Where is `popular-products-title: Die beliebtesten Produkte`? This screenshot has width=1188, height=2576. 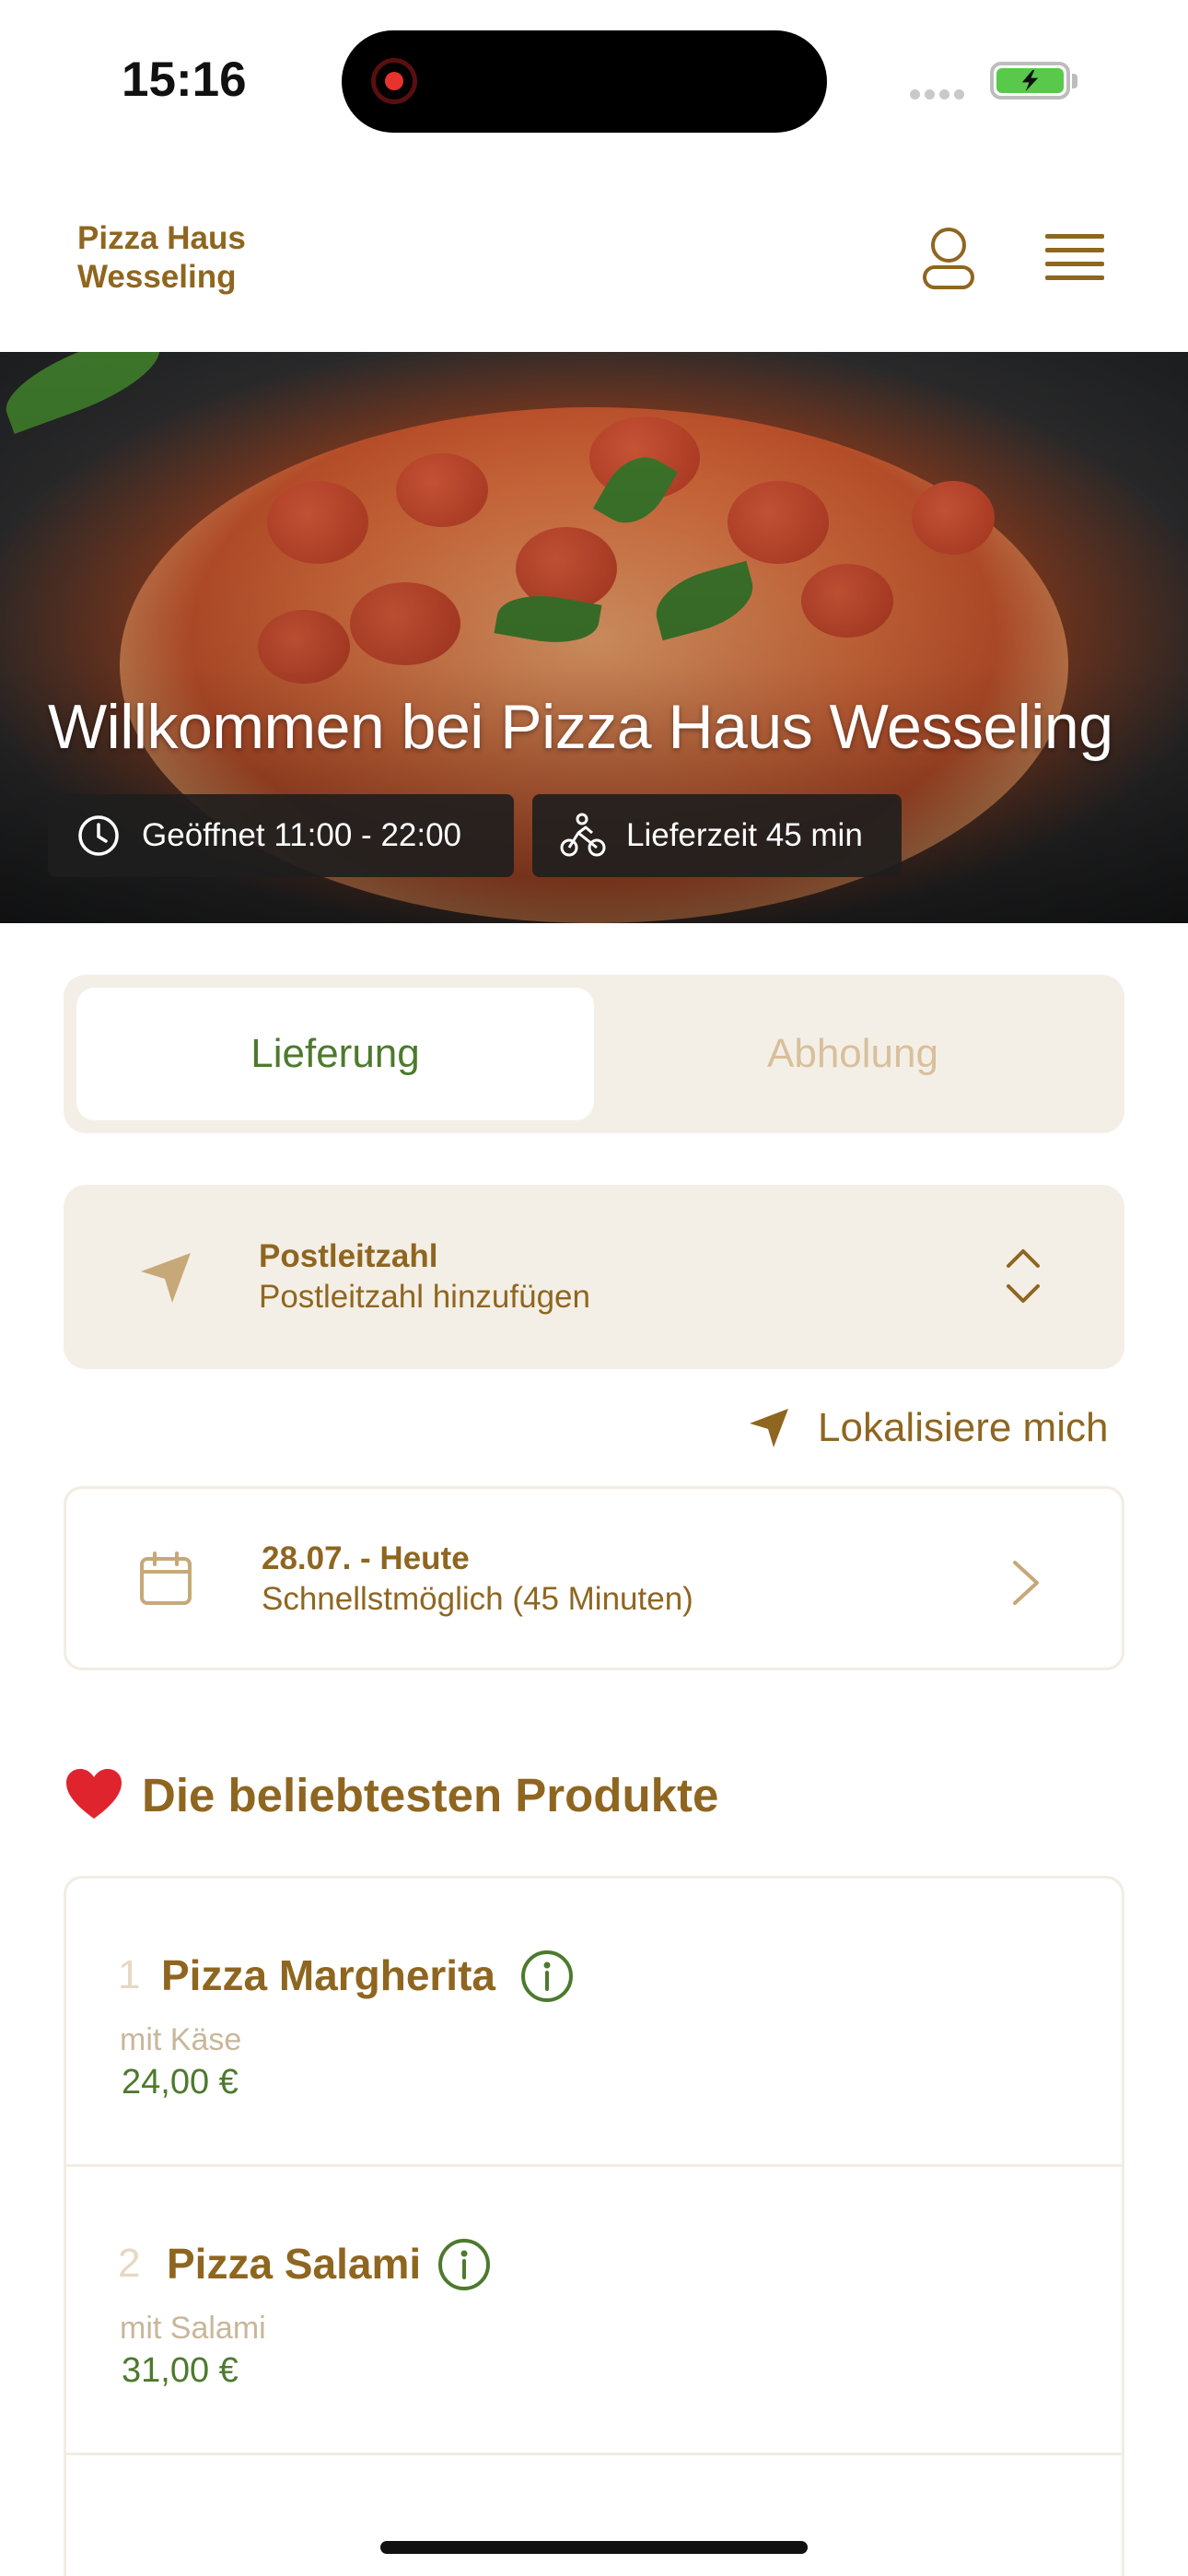 popular-products-title: Die beliebtesten Produkte is located at coordinates (391, 1794).